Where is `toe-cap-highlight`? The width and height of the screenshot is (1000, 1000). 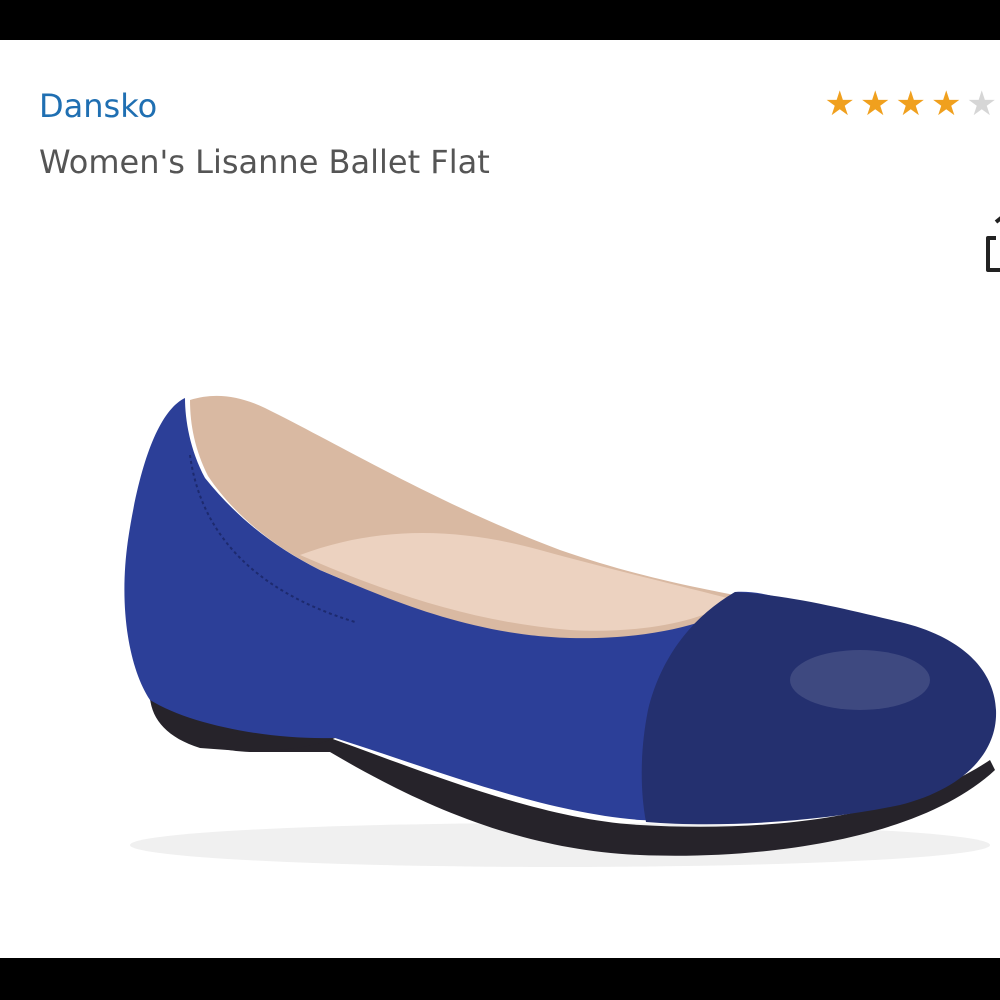
toe-cap-highlight is located at coordinates (860, 680).